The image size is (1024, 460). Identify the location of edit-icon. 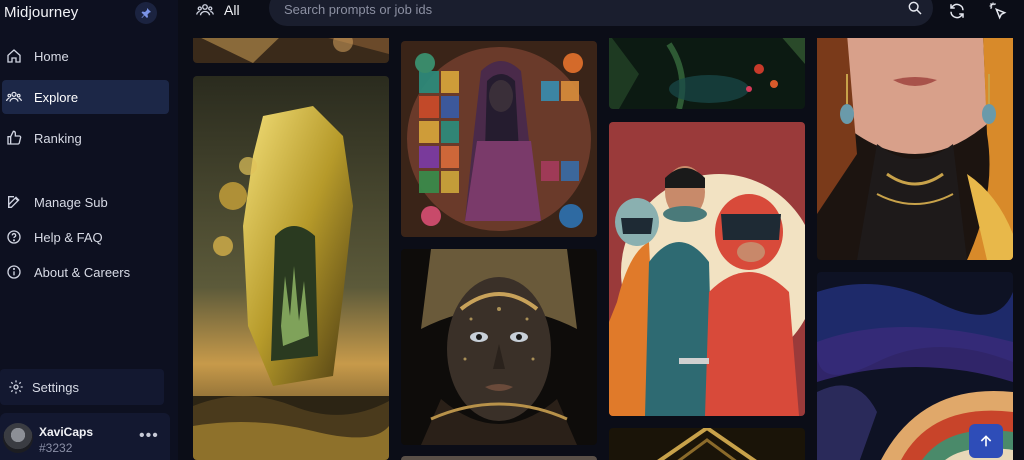
(14, 202).